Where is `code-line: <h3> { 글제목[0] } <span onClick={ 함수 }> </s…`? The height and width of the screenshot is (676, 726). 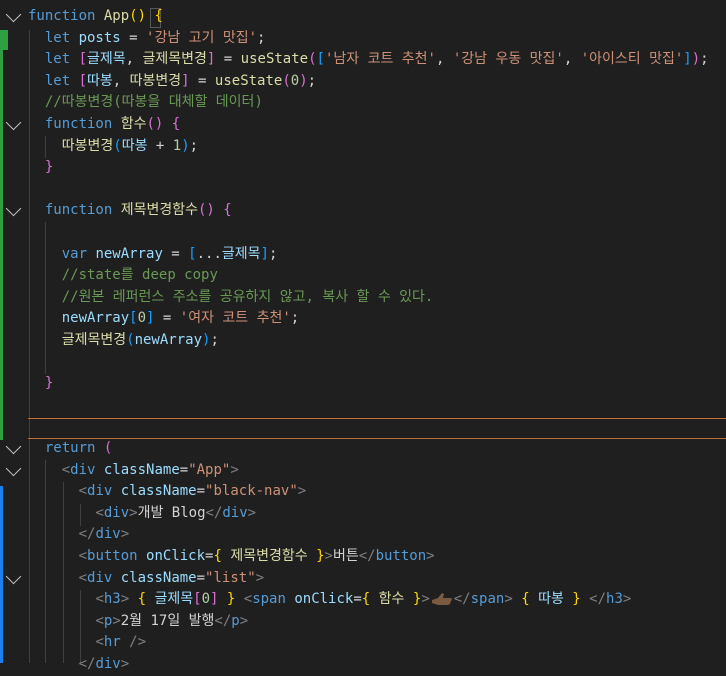
code-line: <h3> { 글제목[0] } <span onClick={ 함수 }> </s… is located at coordinates (377, 600).